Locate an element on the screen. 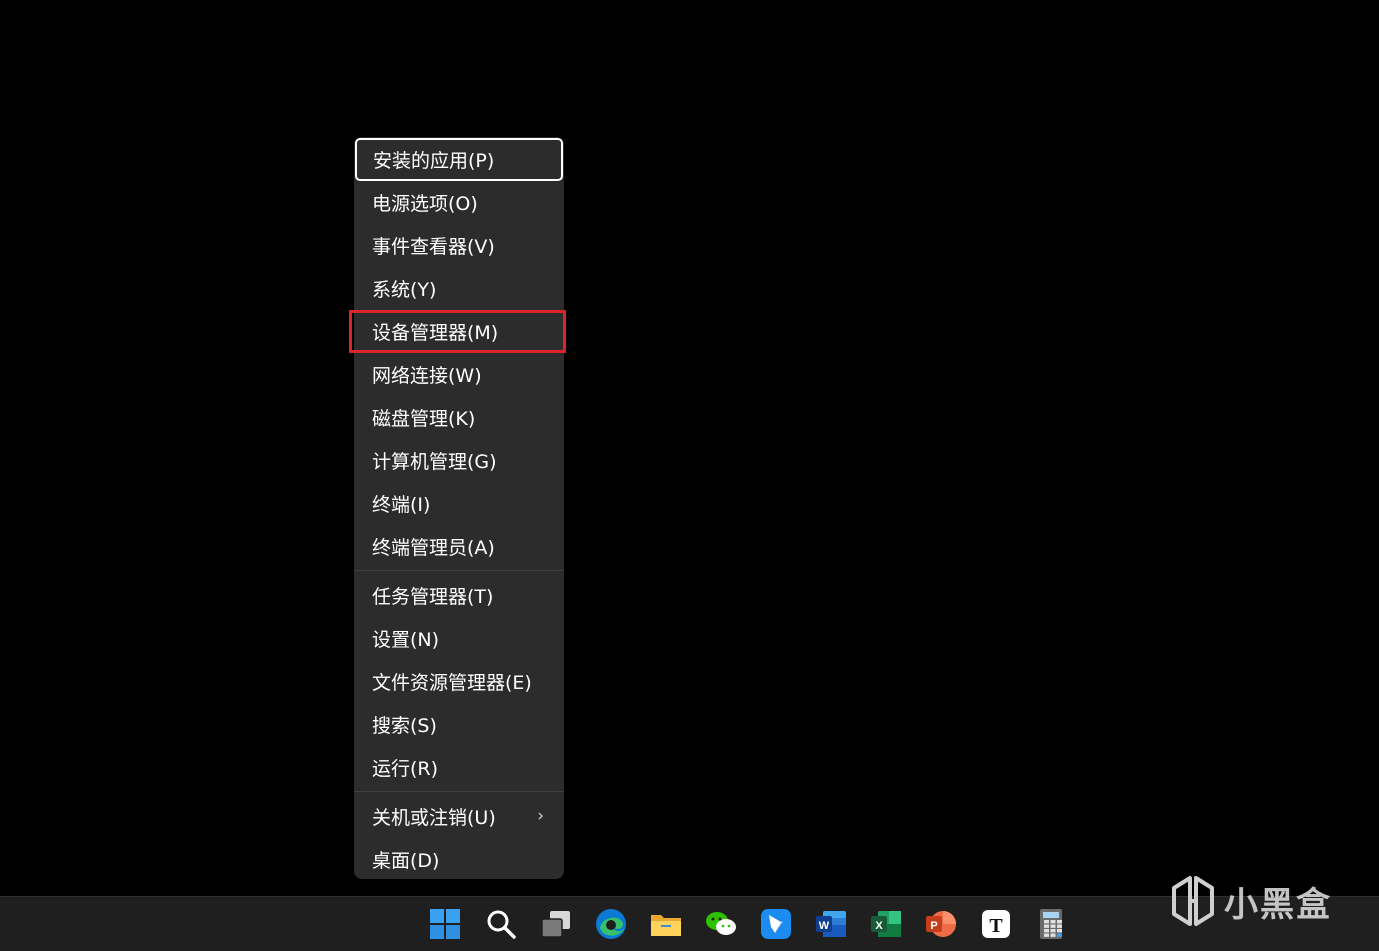 Image resolution: width=1379 pixels, height=951 pixels. menu-item: 终端管理员(A) is located at coordinates (459, 546).